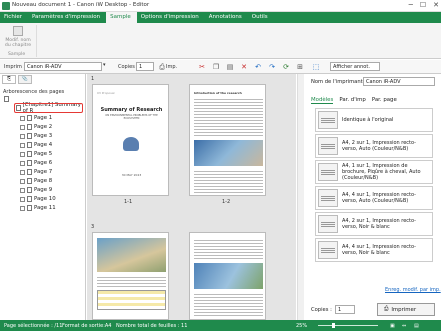  What do you see at coordinates (300, 67) in the screenshot?
I see `zoom-fit-icon: ⊞` at bounding box center [300, 67].